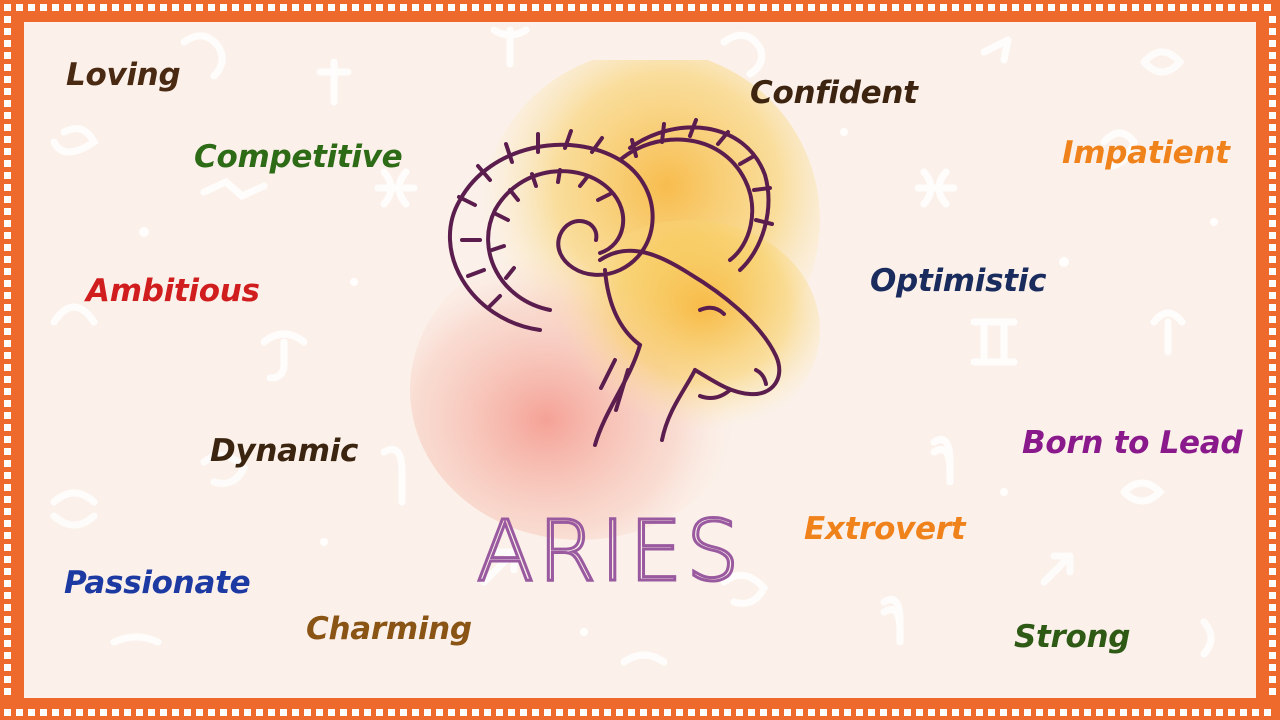  What do you see at coordinates (157, 583) in the screenshot?
I see `trait-passionate: Passionate` at bounding box center [157, 583].